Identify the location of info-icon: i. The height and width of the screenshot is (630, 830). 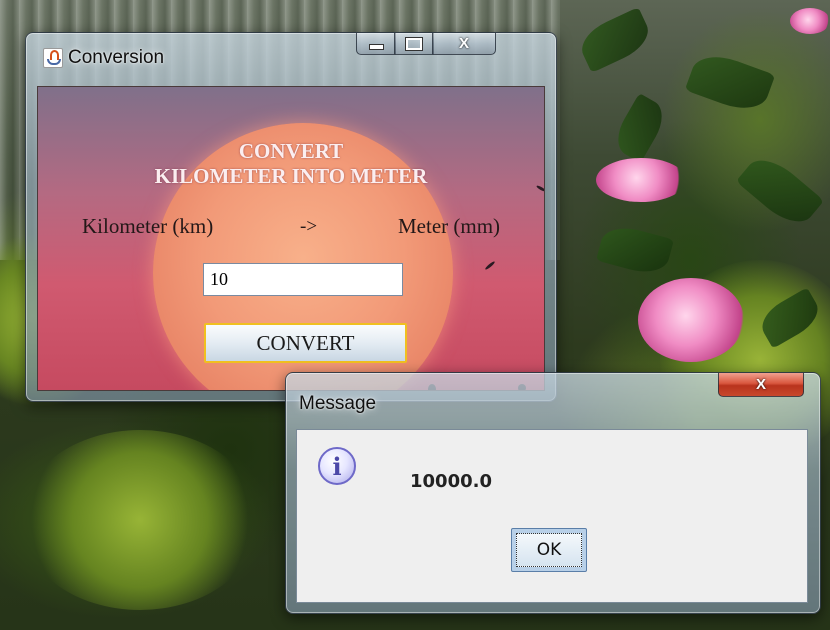
(337, 466).